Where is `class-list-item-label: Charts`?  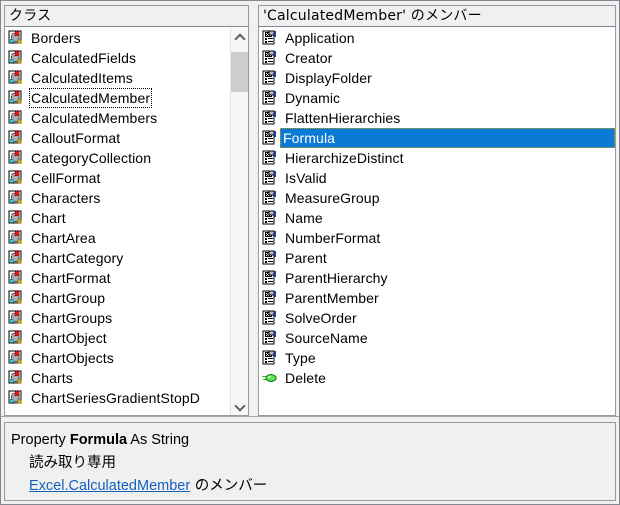
class-list-item-label: Charts is located at coordinates (52, 378).